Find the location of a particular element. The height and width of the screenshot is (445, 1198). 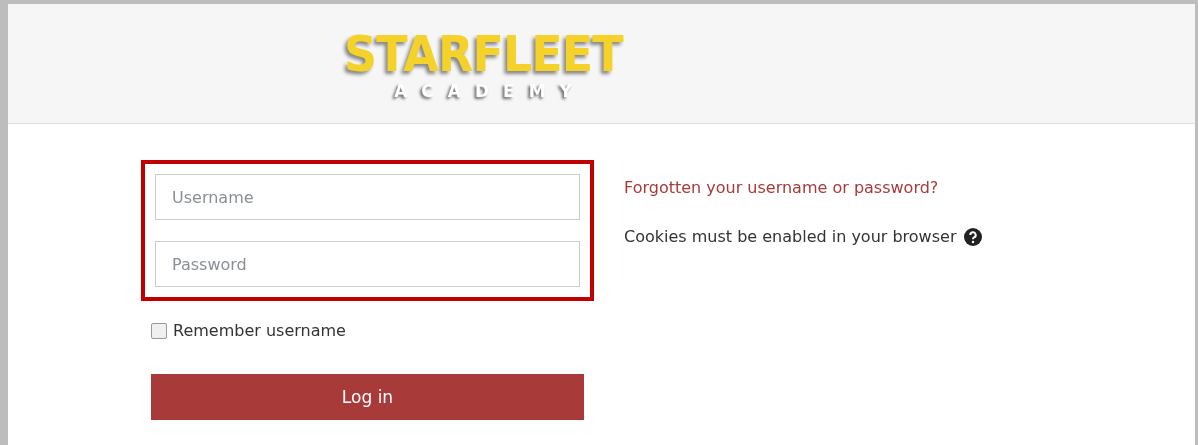

password-field: Password is located at coordinates (367, 264).